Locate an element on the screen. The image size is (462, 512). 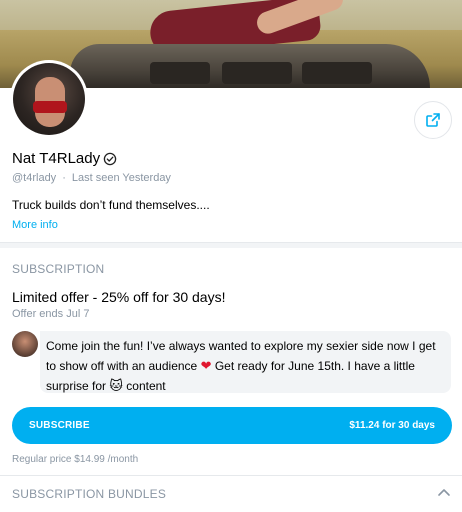
heart-emoji-icon: ❤ is located at coordinates (206, 365).